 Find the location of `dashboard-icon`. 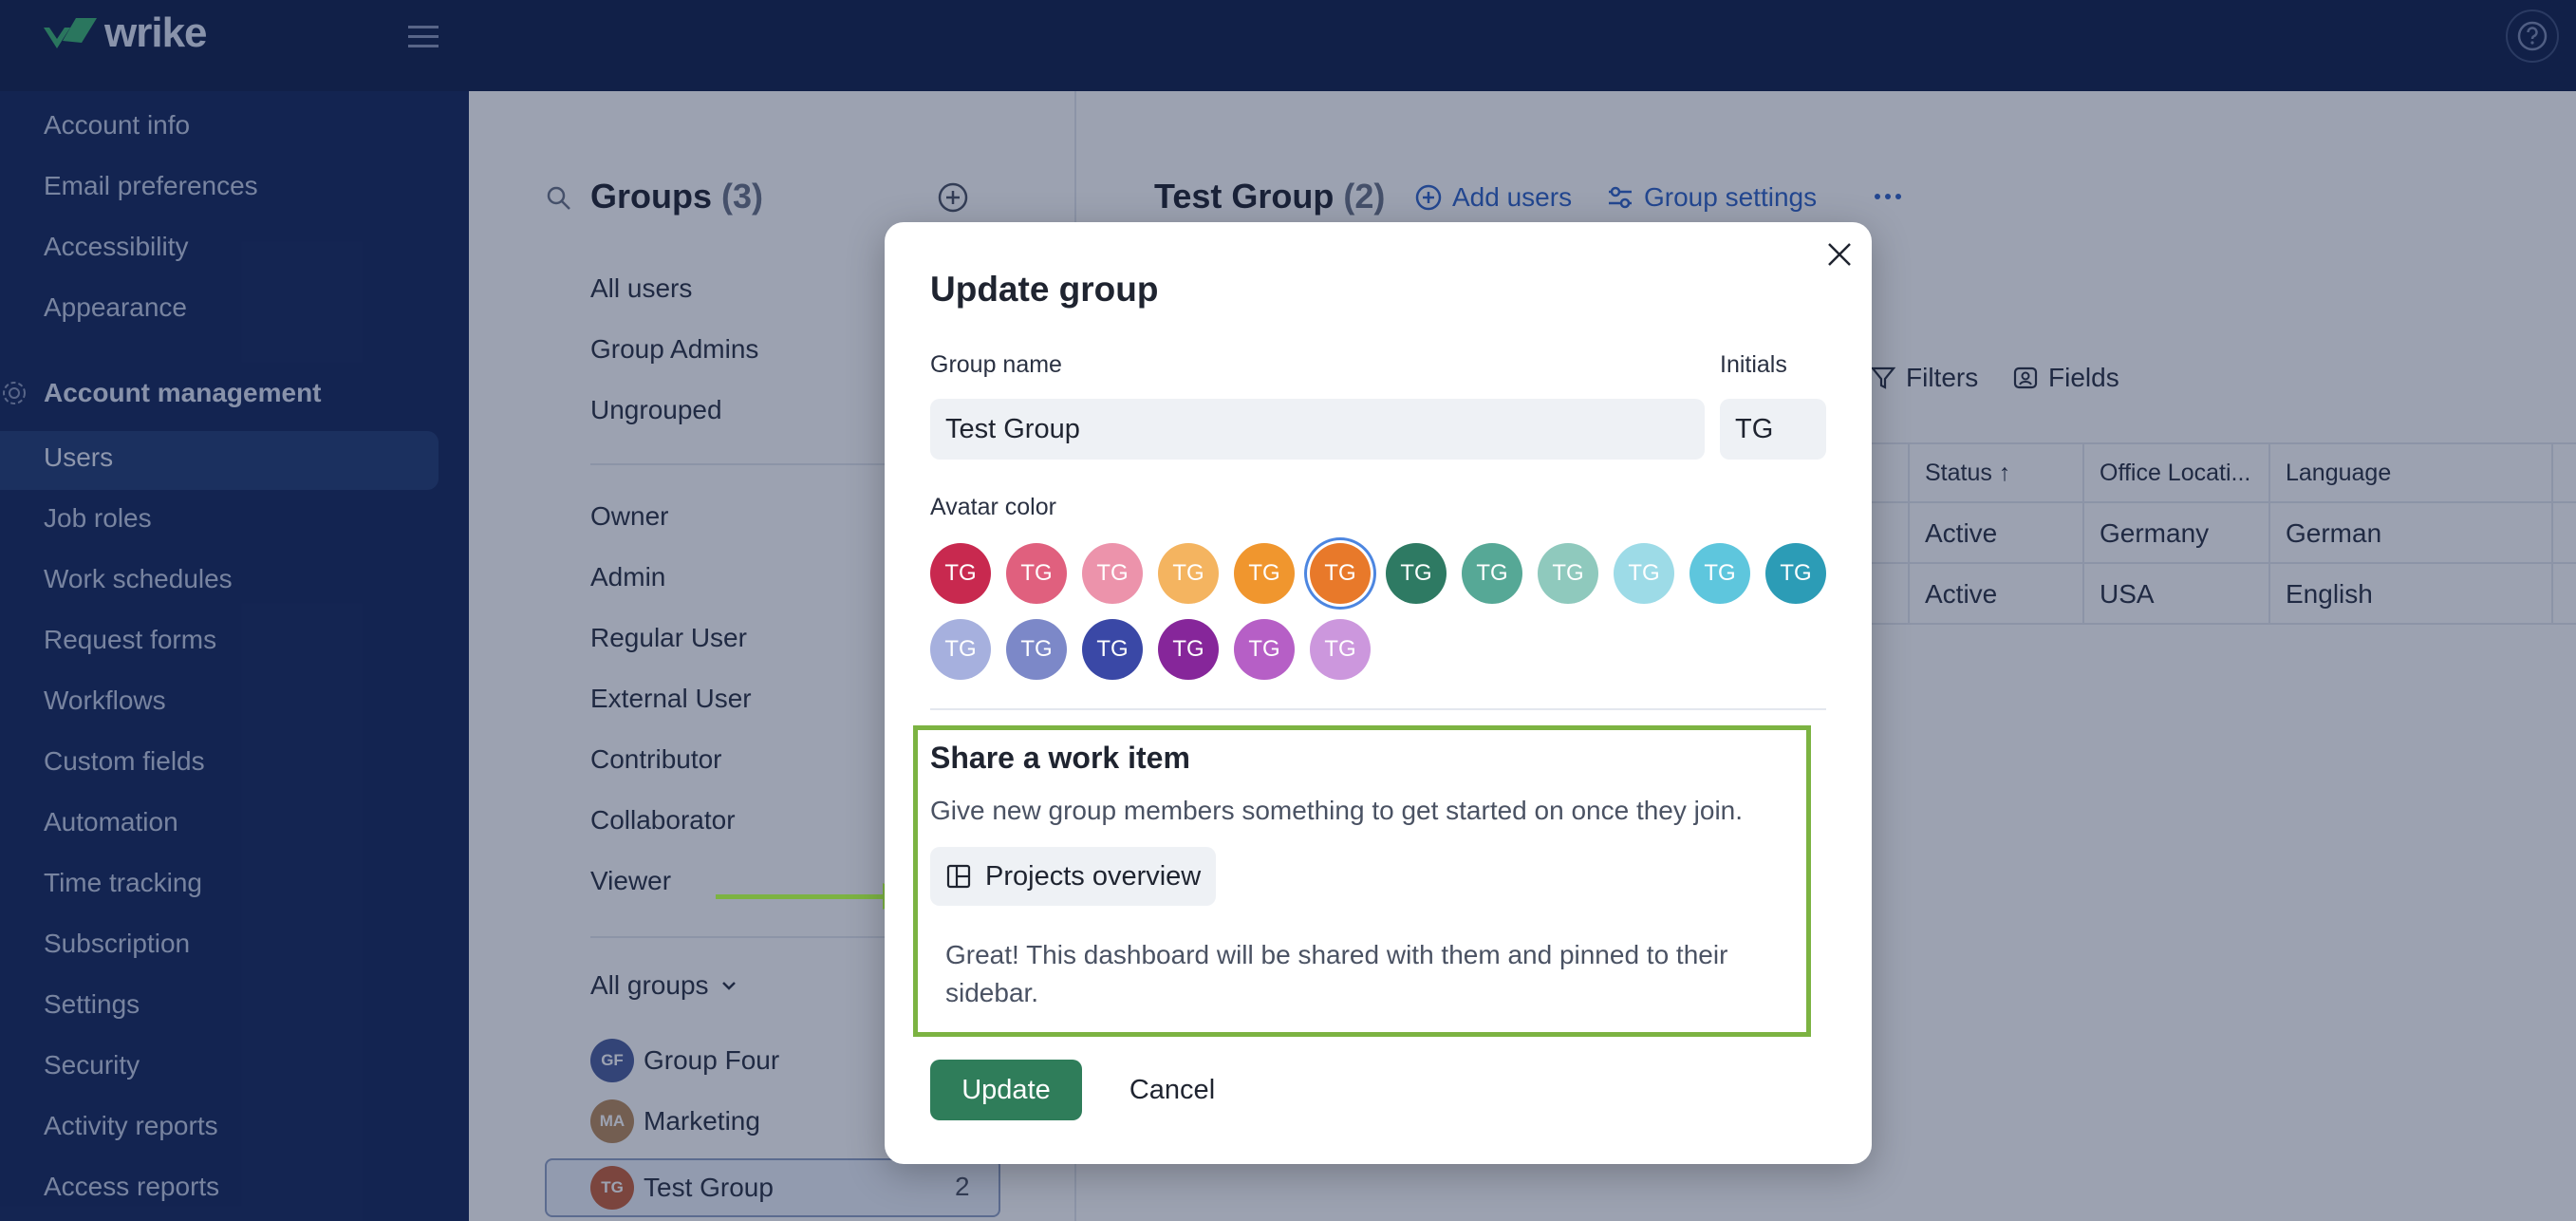

dashboard-icon is located at coordinates (959, 876).